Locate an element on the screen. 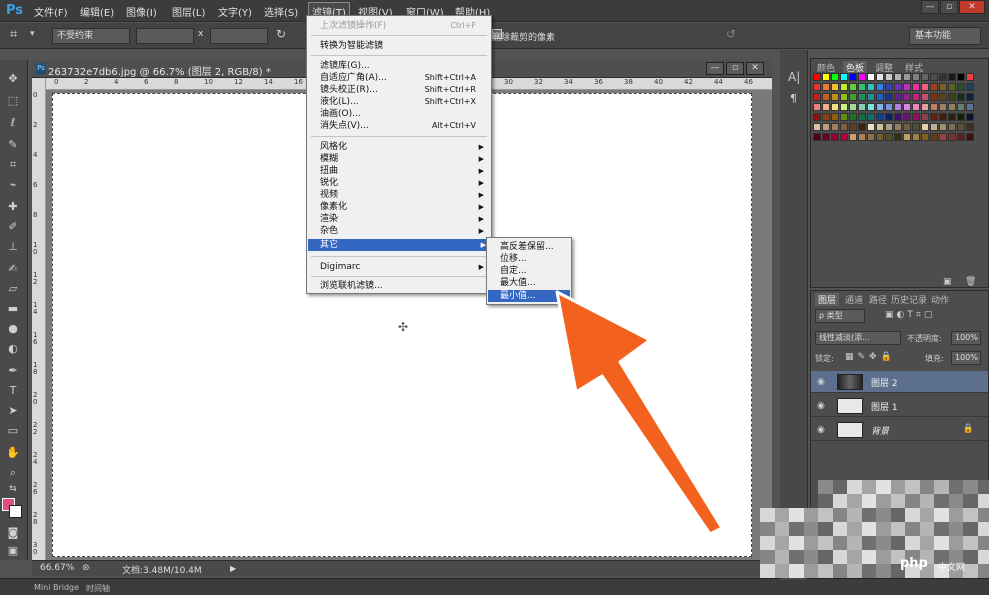  menu-item-sharpen: 锐化 ▶ is located at coordinates (404, 183).